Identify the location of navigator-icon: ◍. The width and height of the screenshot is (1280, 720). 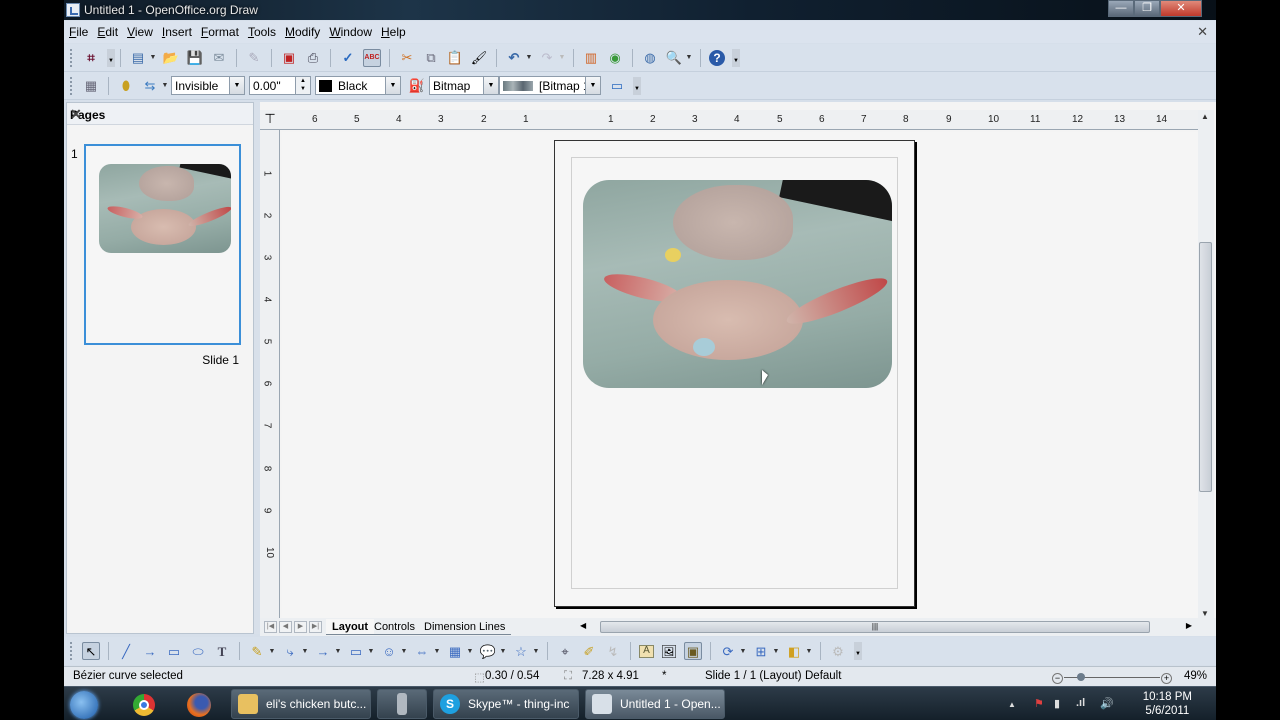
(650, 58).